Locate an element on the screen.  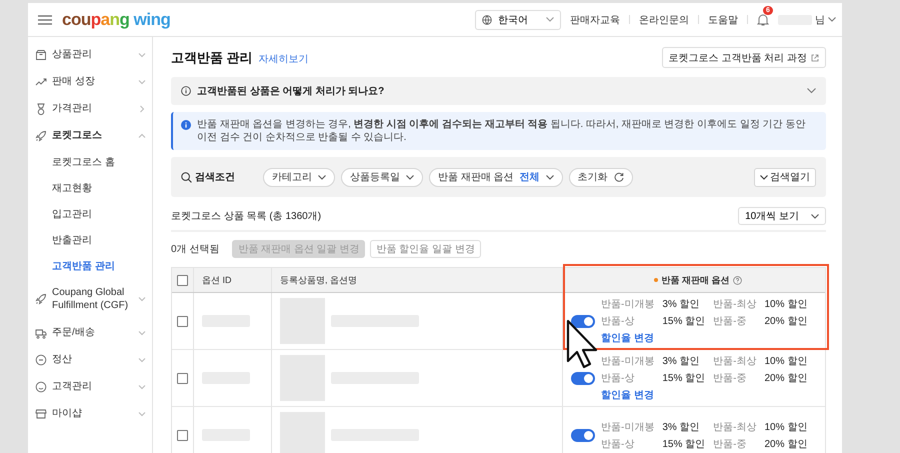
truck-icon is located at coordinates (41, 332).